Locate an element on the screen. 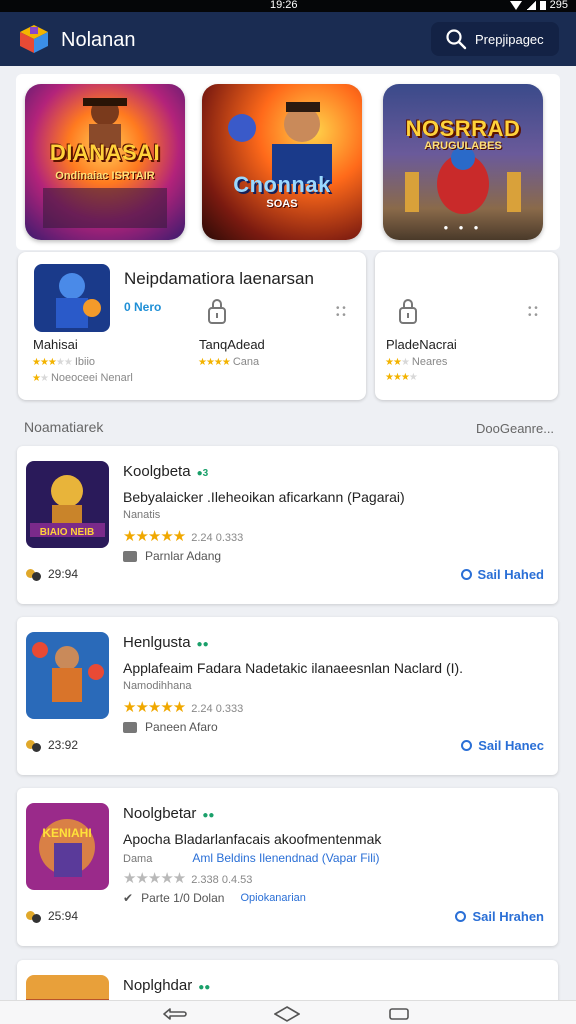 The image size is (576, 1024). recommended-thumbnail is located at coordinates (72, 298).